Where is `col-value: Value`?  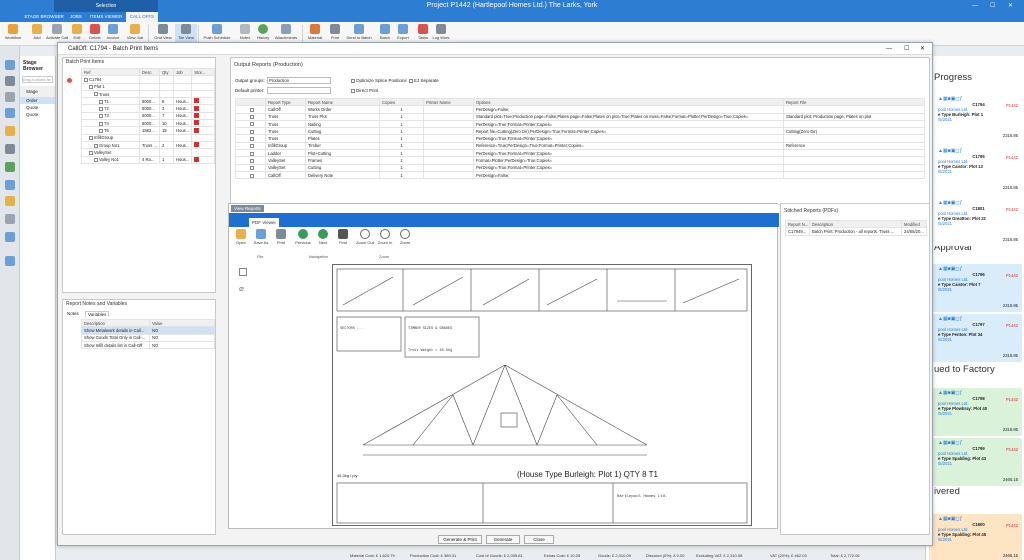 col-value: Value is located at coordinates (182, 323).